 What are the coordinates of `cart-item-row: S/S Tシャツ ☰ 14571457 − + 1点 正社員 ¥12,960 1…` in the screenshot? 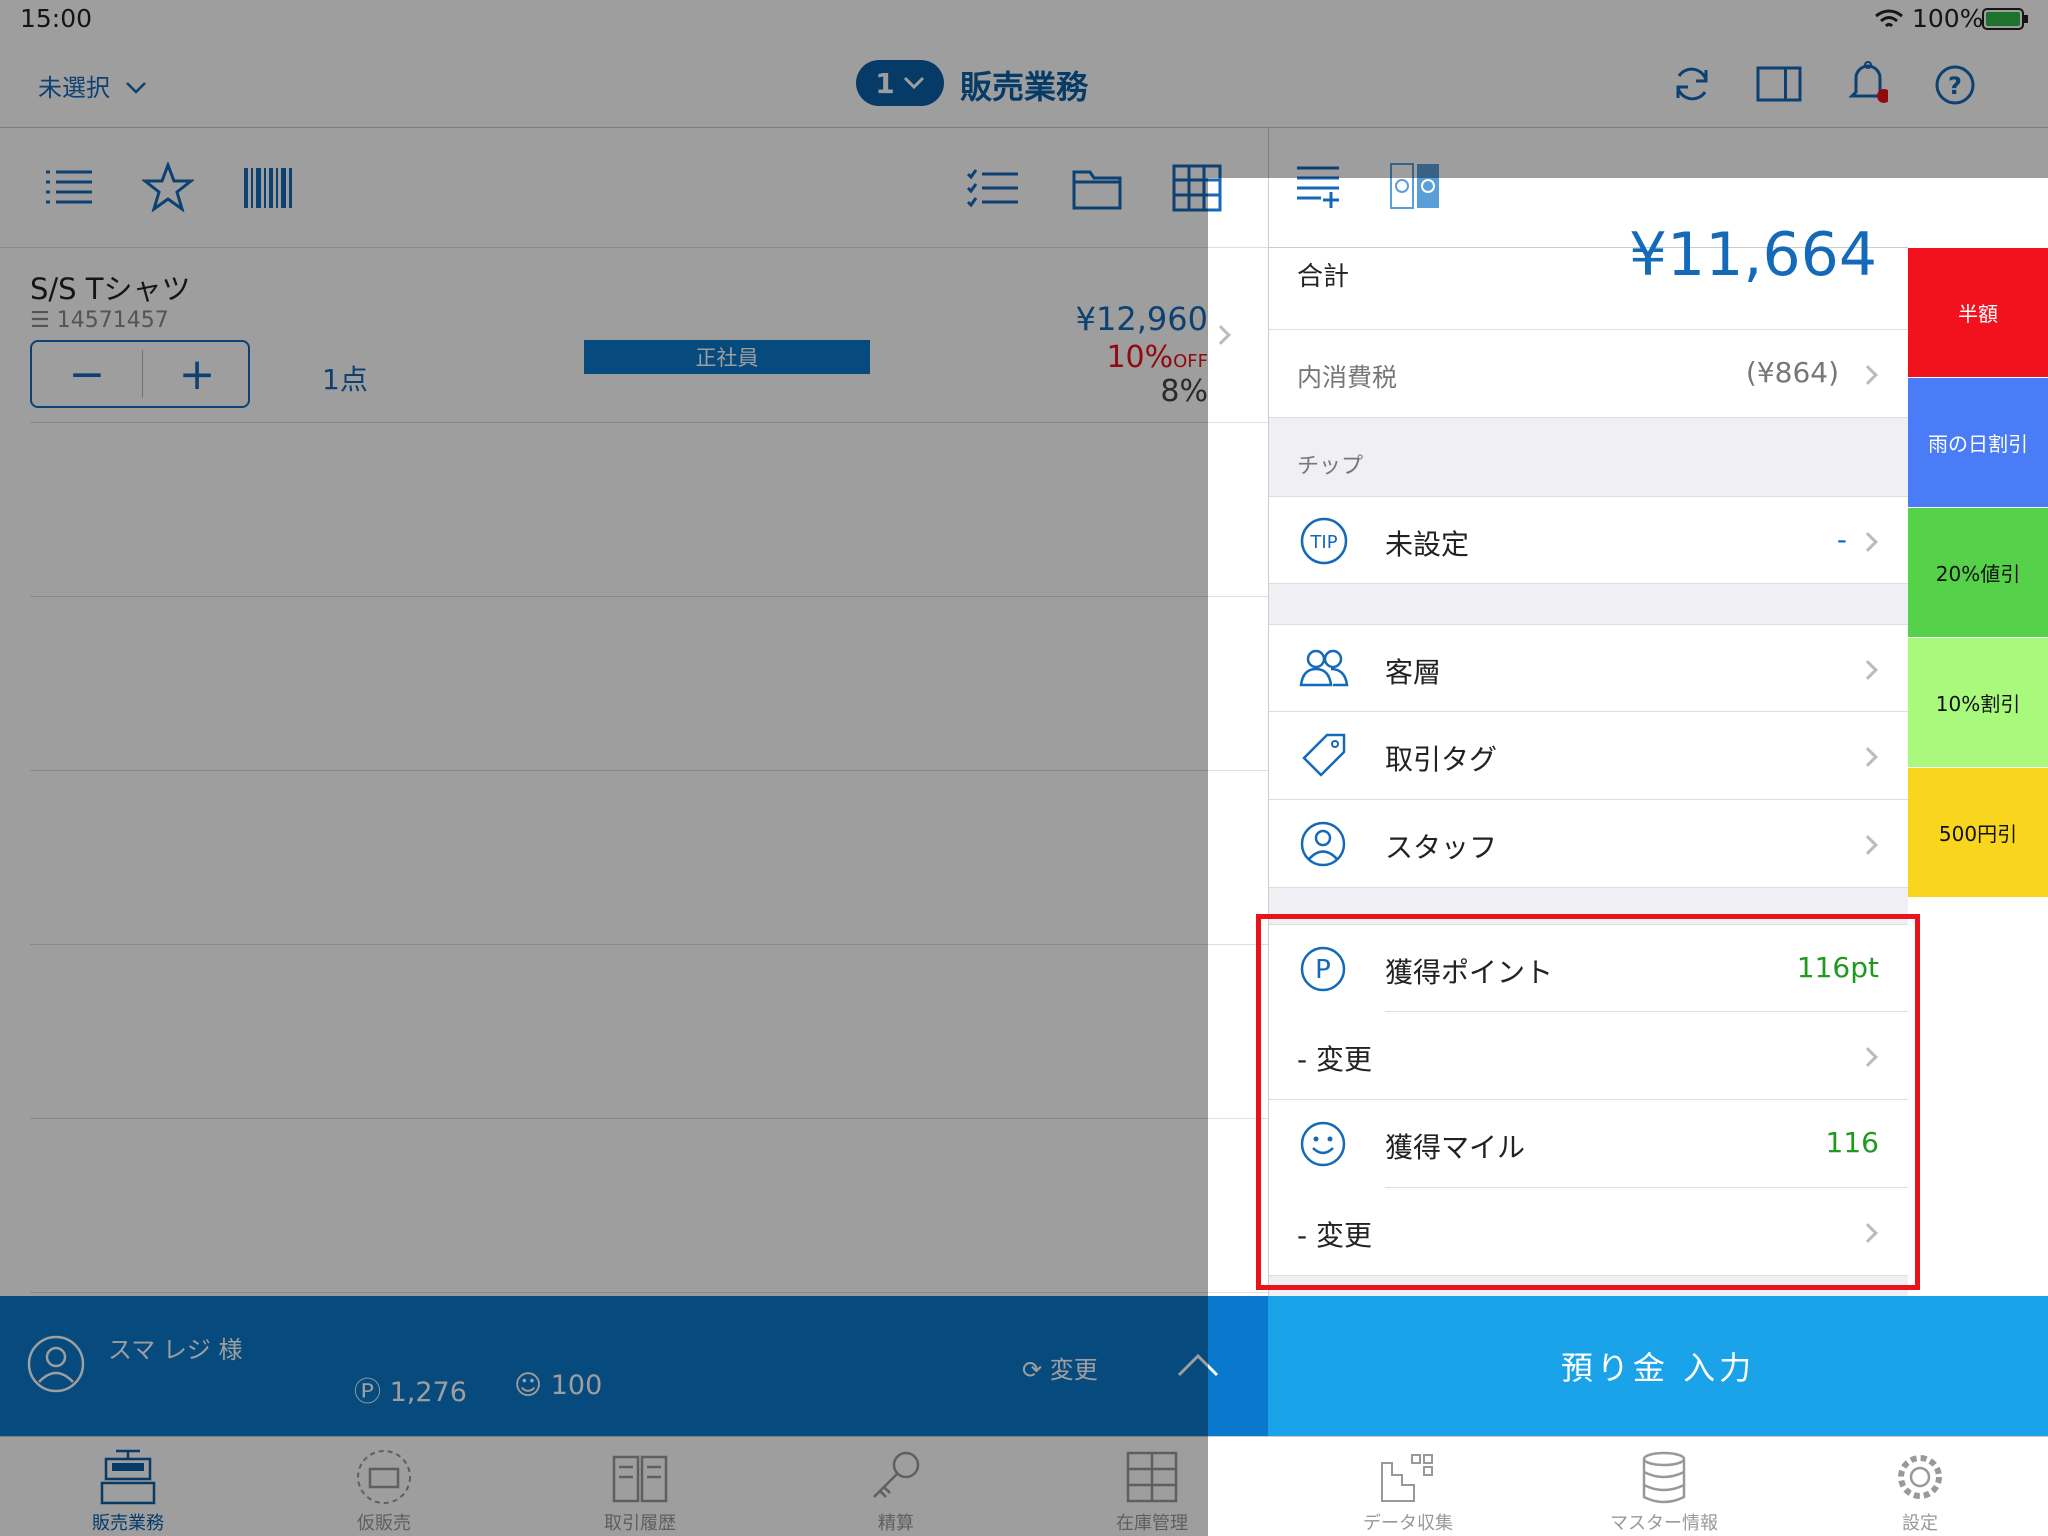 It's located at (635, 335).